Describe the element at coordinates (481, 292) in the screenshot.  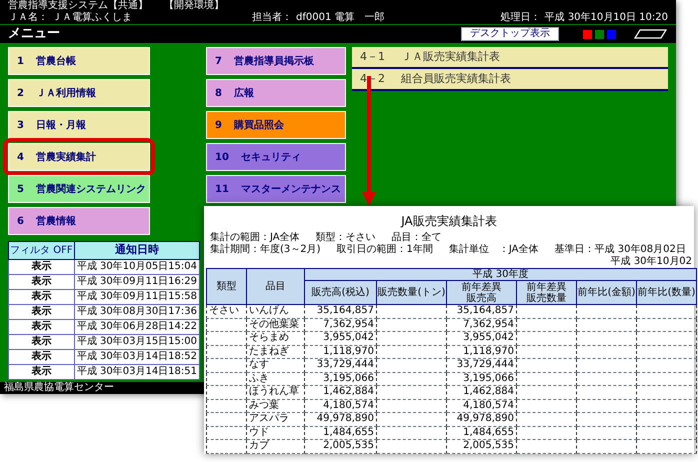
I see `column-header: 前年差異 販売高` at that location.